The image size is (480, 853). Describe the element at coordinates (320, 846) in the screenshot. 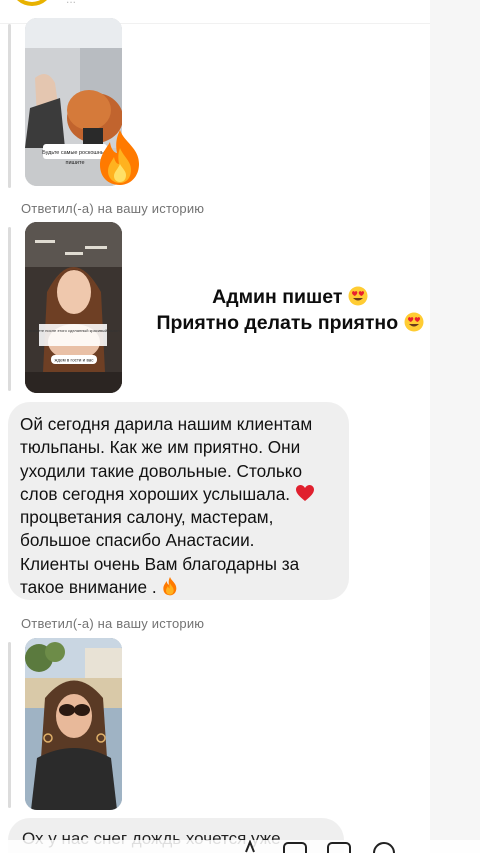

I see `composer-icons` at that location.